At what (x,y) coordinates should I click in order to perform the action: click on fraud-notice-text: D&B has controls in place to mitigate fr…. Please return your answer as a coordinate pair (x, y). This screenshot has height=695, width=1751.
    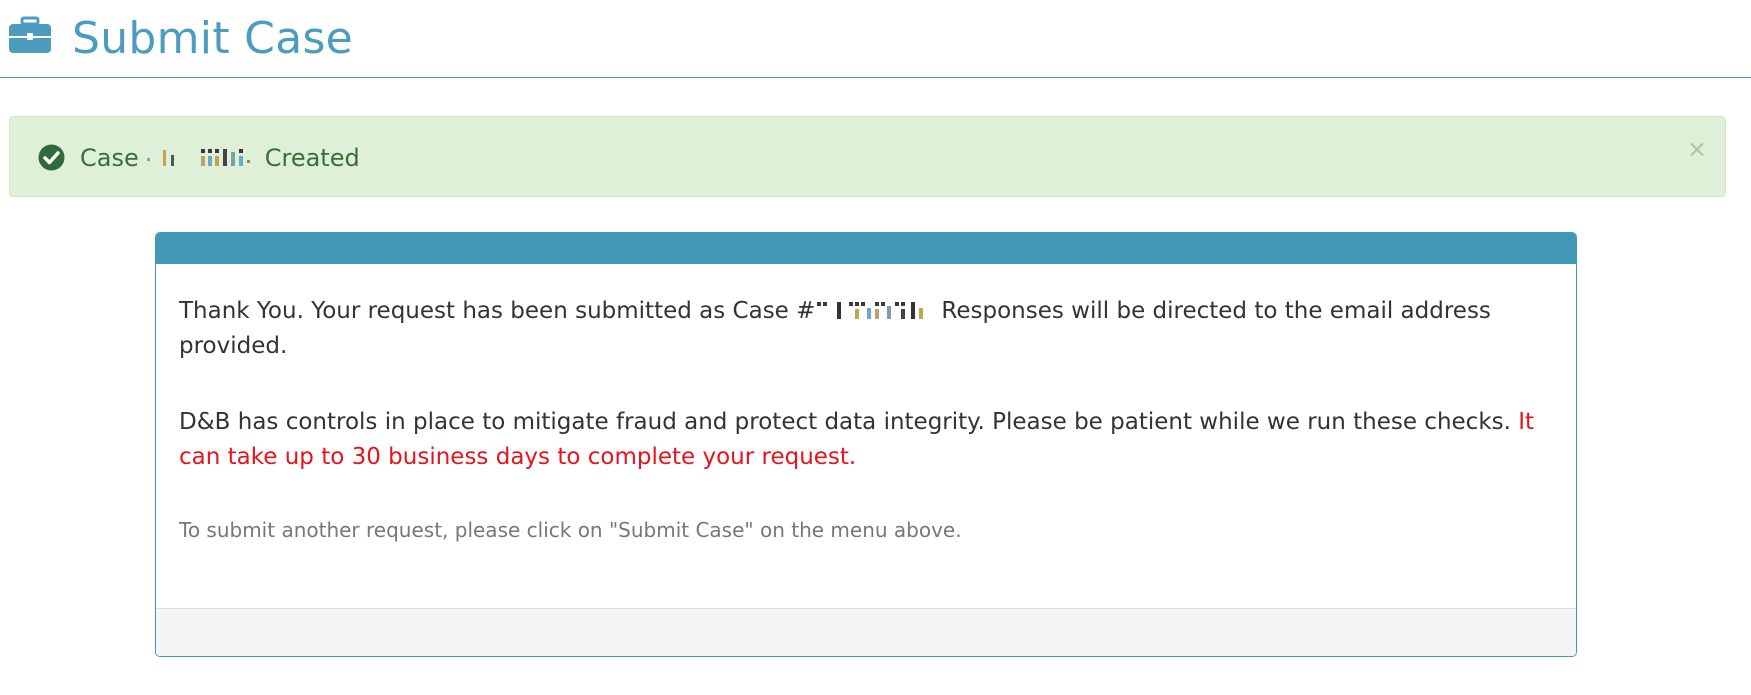
    Looking at the image, I should click on (845, 422).